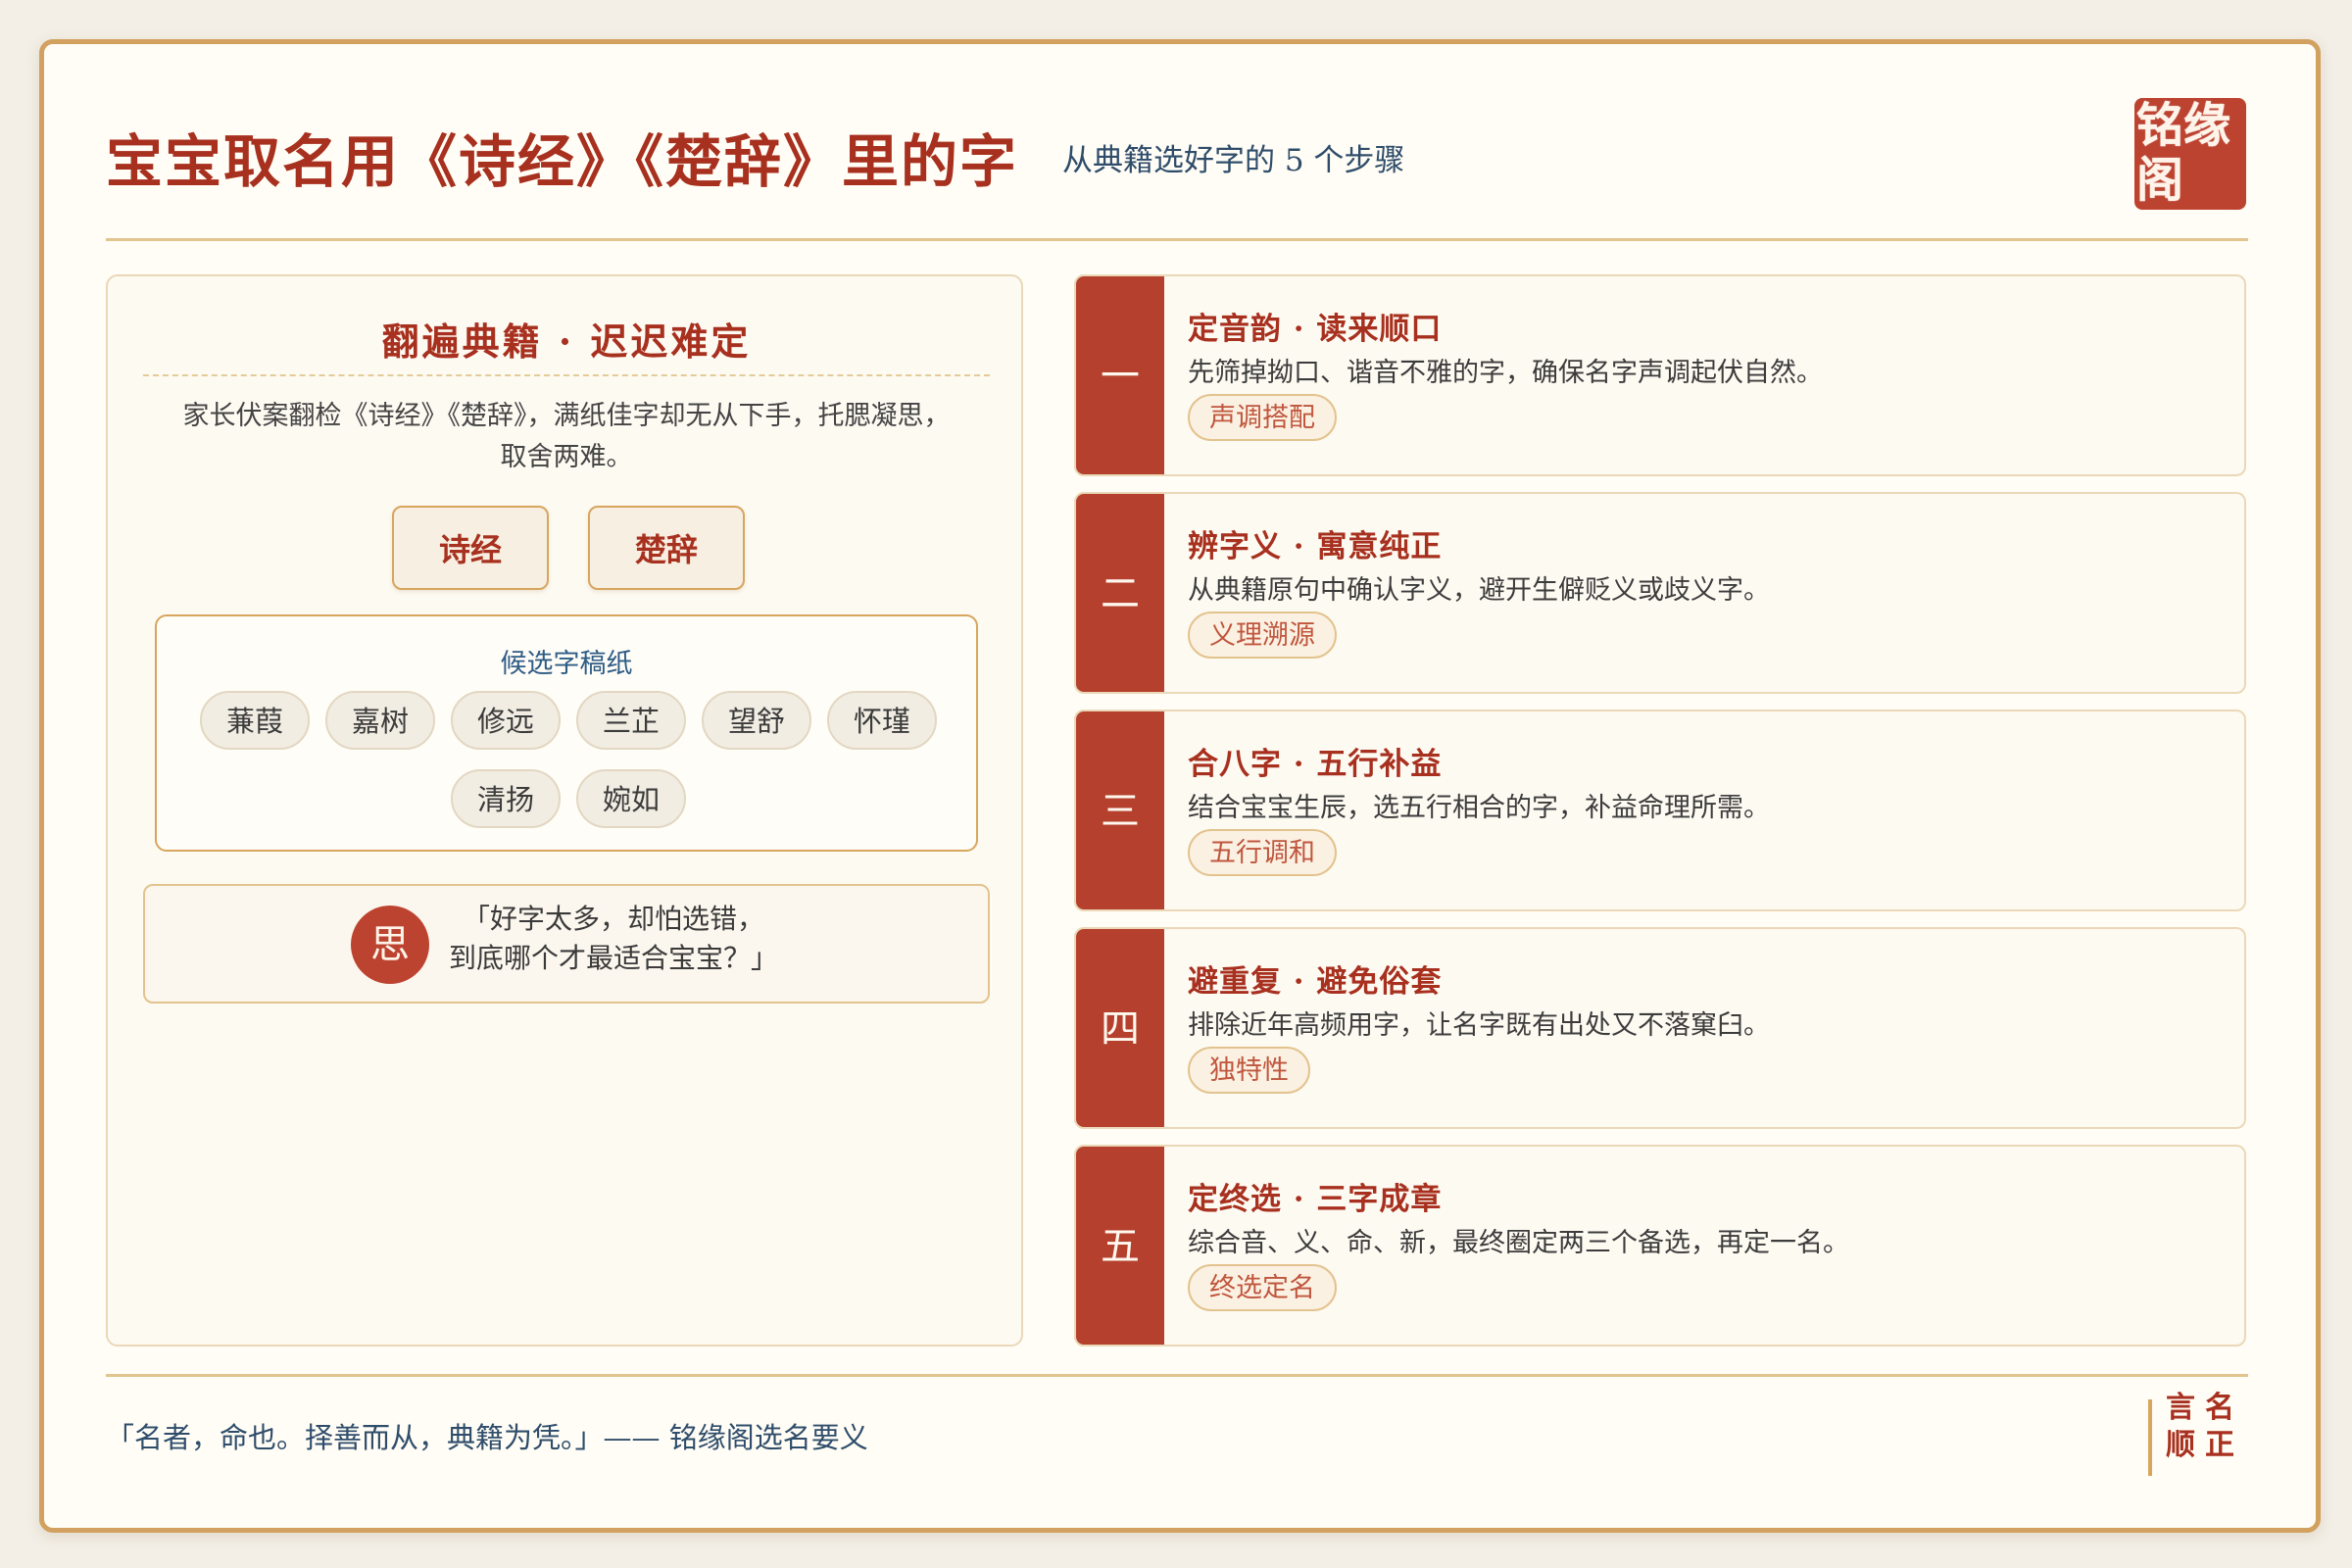 The image size is (2352, 1568). Describe the element at coordinates (1249, 1070) in the screenshot. I see `step-tag: 独特性` at that location.